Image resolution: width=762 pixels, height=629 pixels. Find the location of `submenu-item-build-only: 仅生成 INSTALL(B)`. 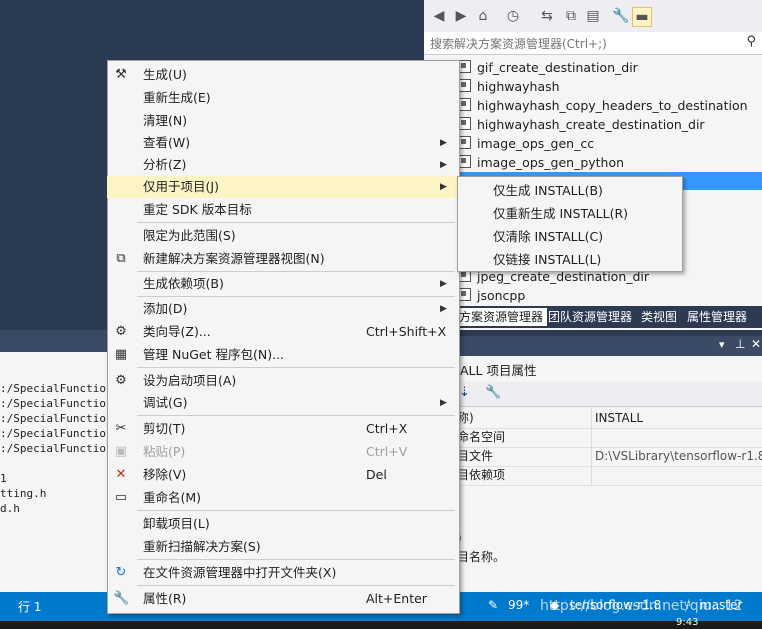

submenu-item-build-only: 仅生成 INSTALL(B) is located at coordinates (569, 191).